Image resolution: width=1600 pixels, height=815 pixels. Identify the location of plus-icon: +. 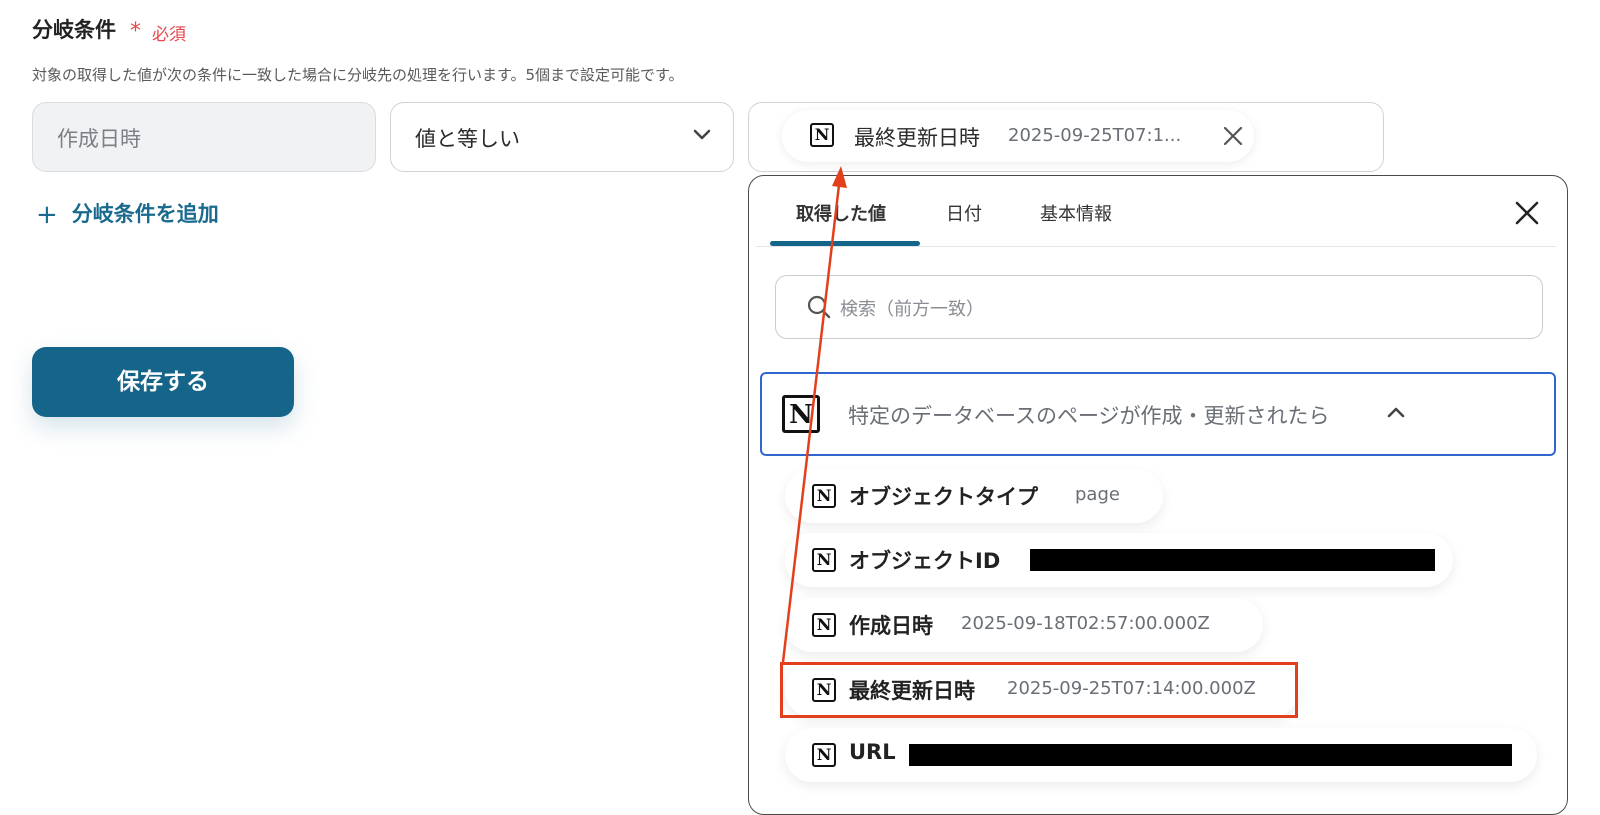
(47, 215).